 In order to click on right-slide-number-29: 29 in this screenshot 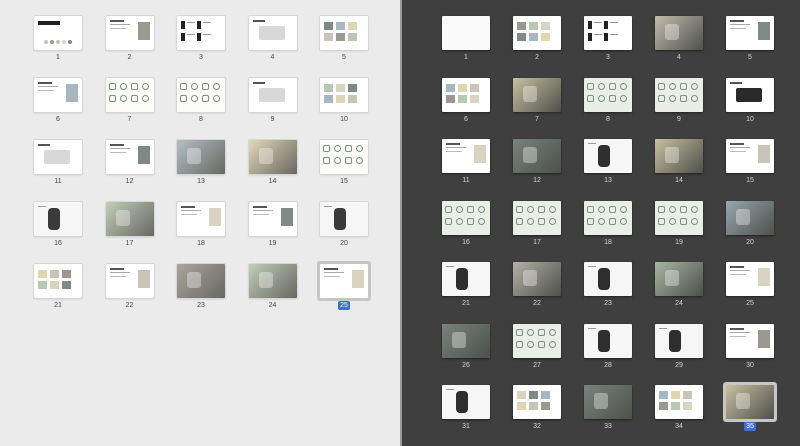, I will do `click(679, 365)`.